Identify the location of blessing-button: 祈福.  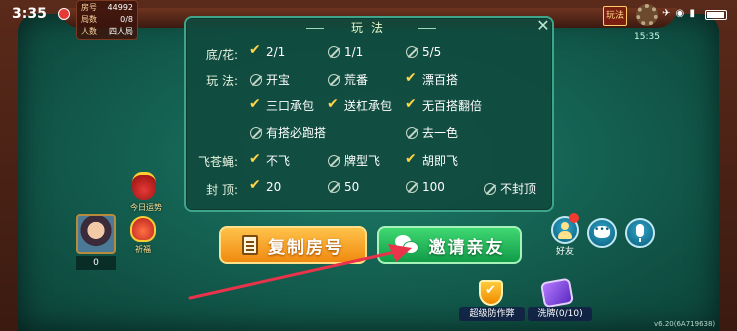
(143, 235).